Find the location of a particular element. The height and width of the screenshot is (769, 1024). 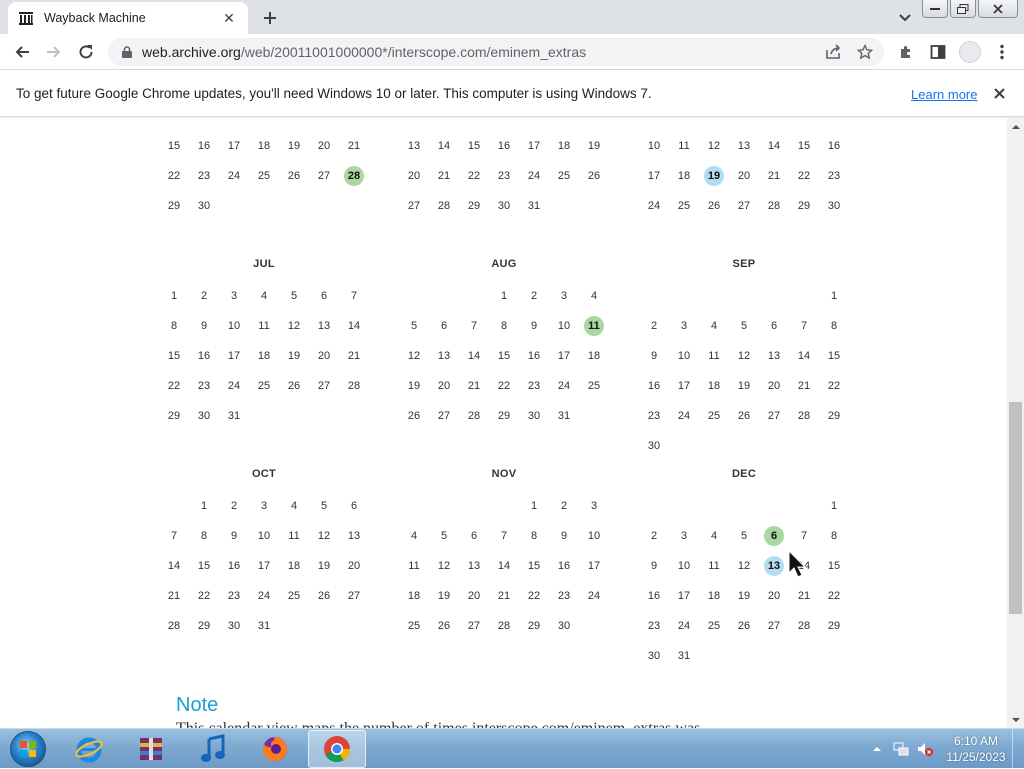

calendar-day: 21 is located at coordinates (774, 176).